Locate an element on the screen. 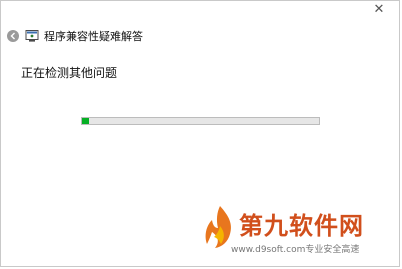 The image size is (402, 269). close-button: ✕ is located at coordinates (379, 10).